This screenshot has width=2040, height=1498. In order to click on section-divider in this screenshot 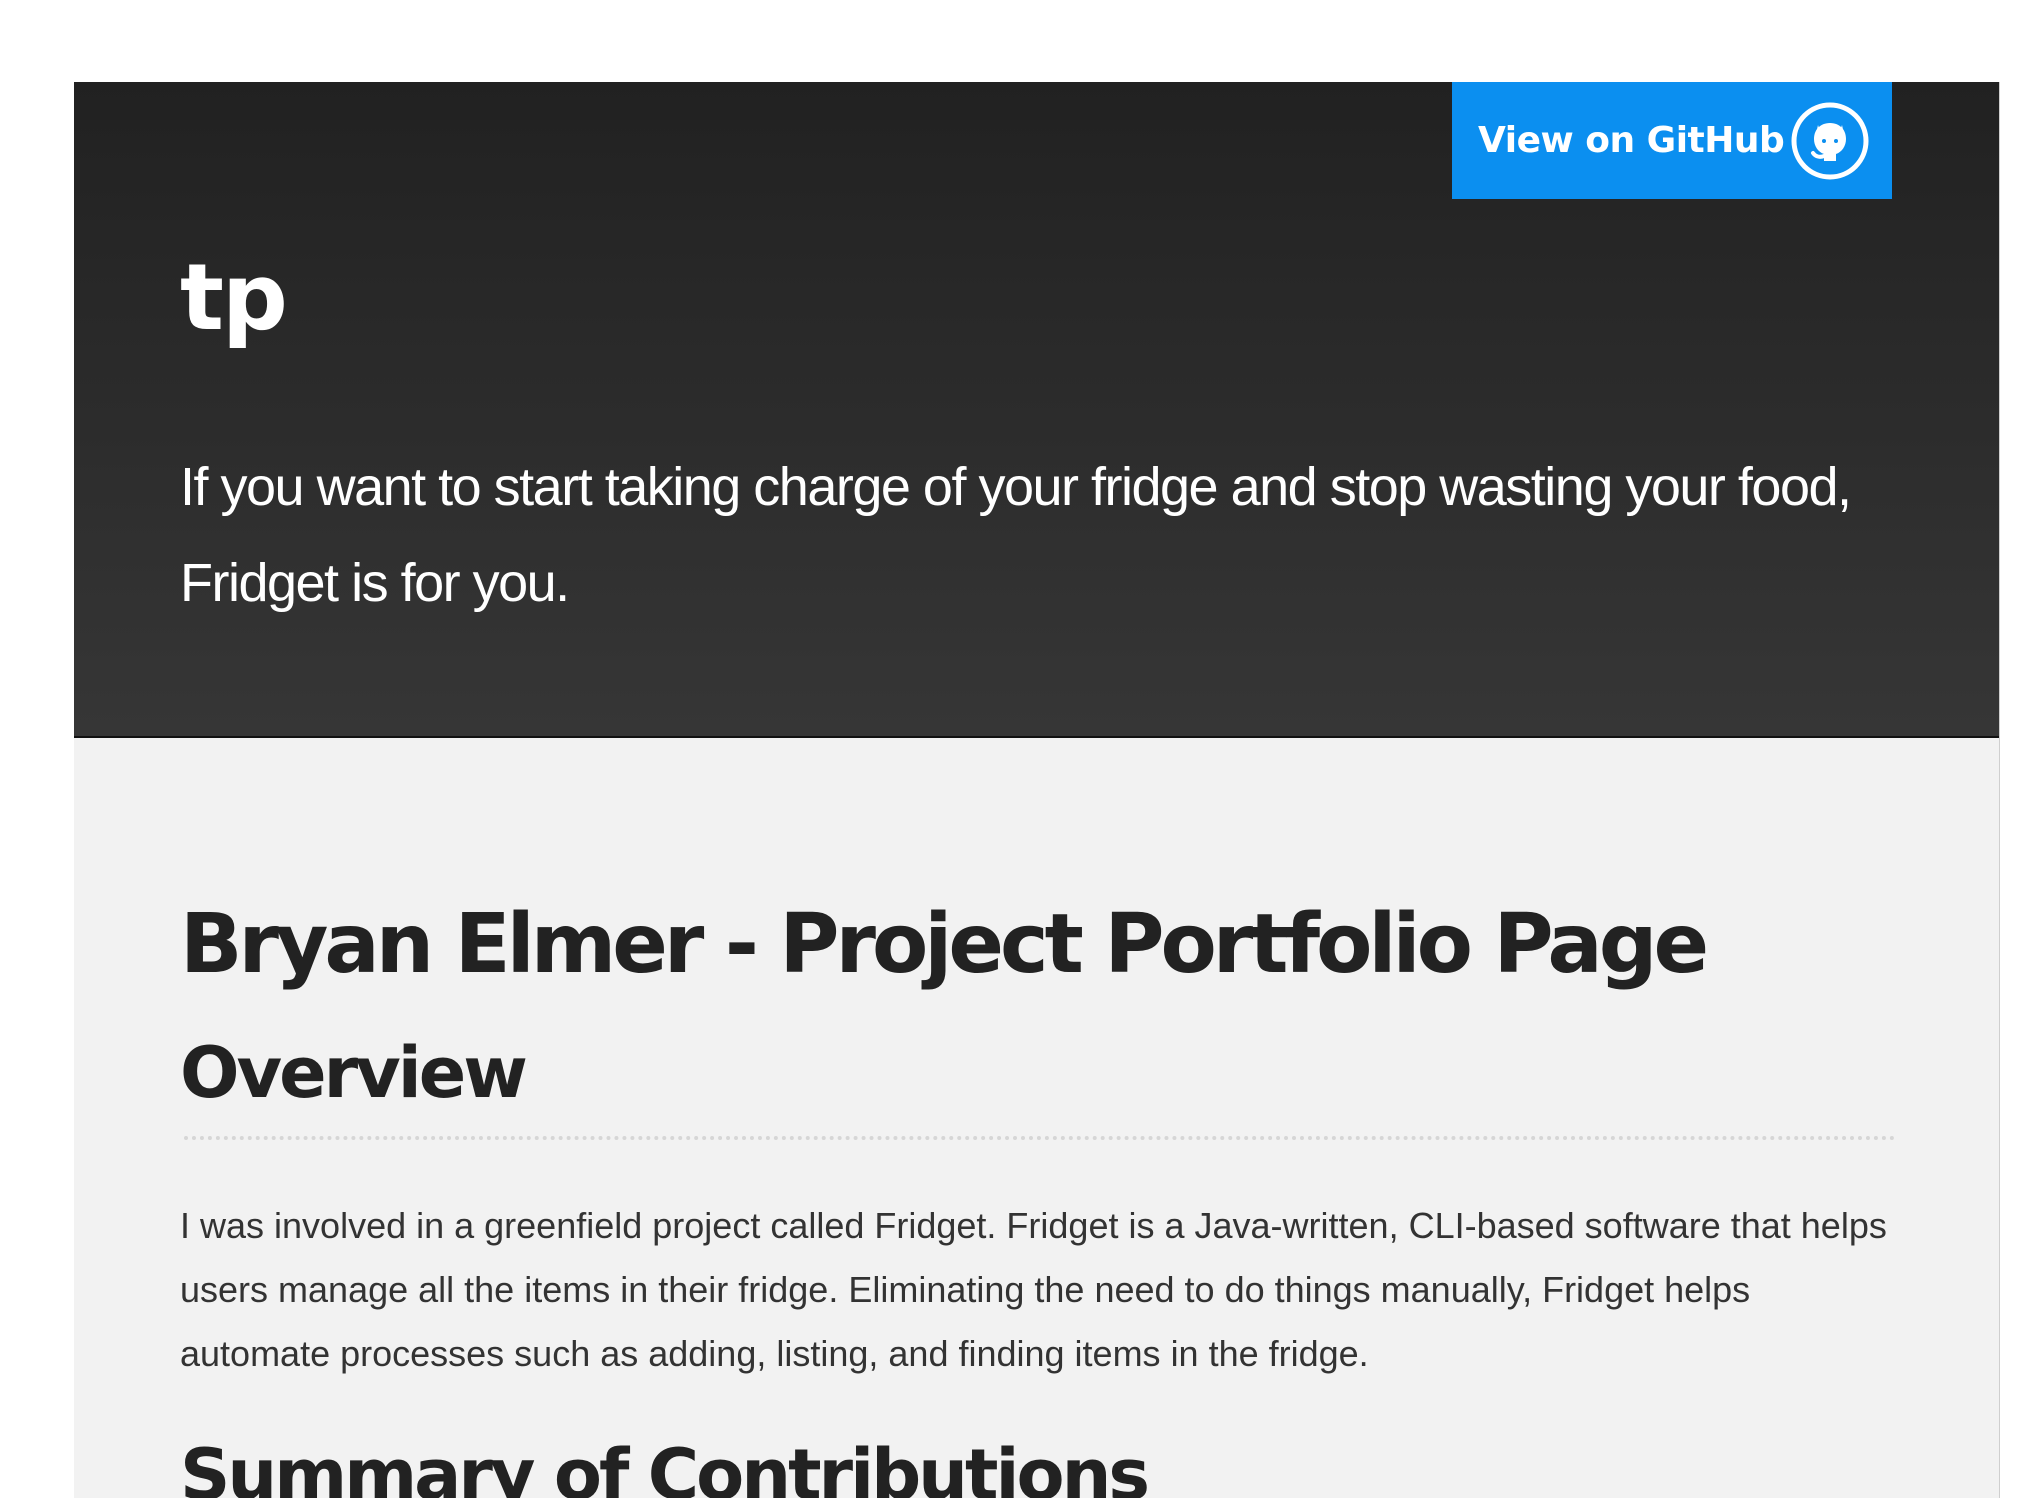, I will do `click(1040, 1138)`.